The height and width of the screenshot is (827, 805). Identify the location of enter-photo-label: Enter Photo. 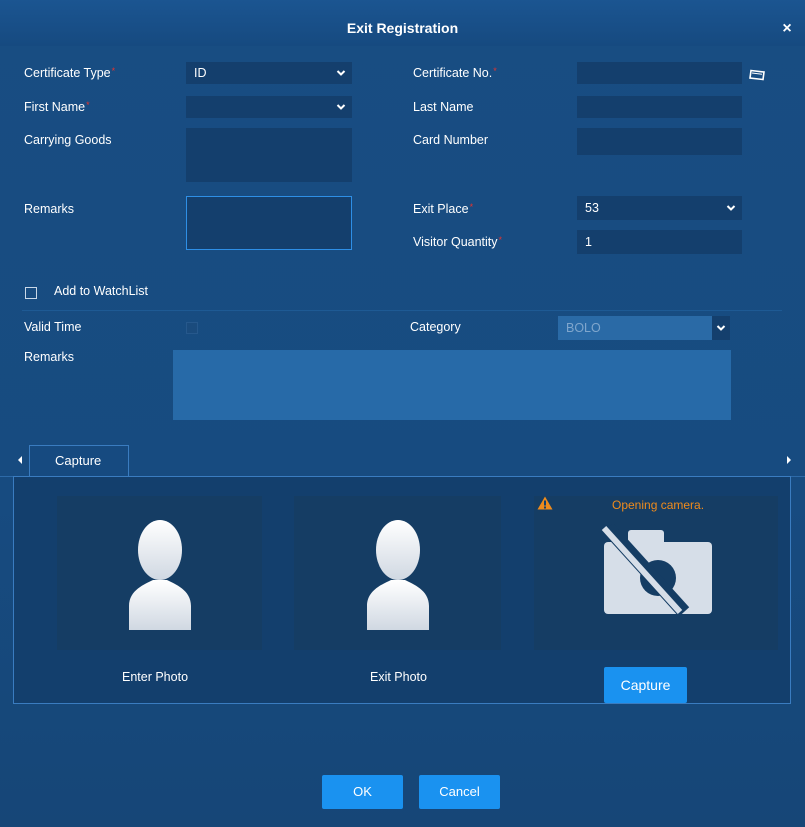
(155, 677).